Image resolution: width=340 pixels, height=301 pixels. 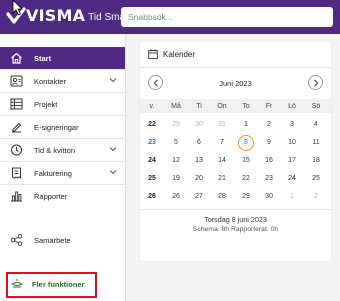 What do you see at coordinates (199, 106) in the screenshot?
I see `weekday-label: Ti` at bounding box center [199, 106].